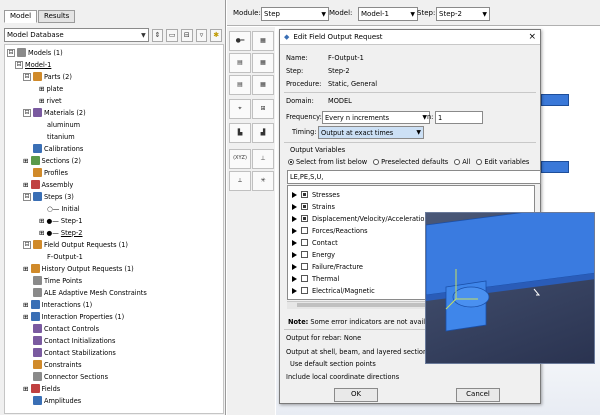 Image resolution: width=600 pixels, height=415 pixels. I want to click on variables-text-field: LE,PE,S,U,, so click(414, 177).